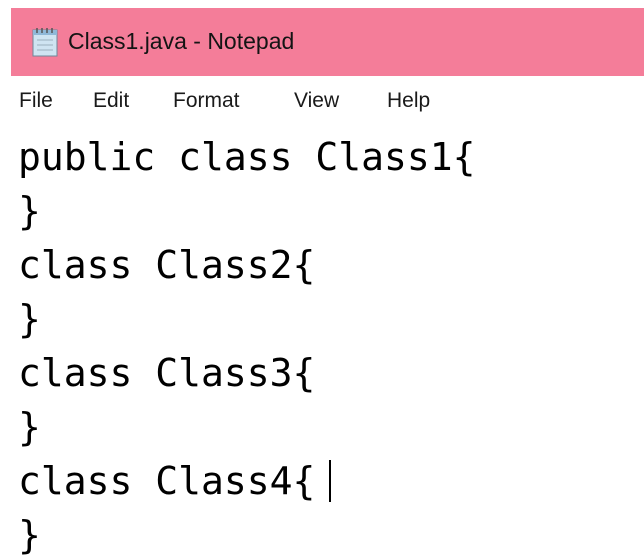 This screenshot has height=557, width=644. Describe the element at coordinates (167, 481) in the screenshot. I see `code-line: class Class4{` at that location.